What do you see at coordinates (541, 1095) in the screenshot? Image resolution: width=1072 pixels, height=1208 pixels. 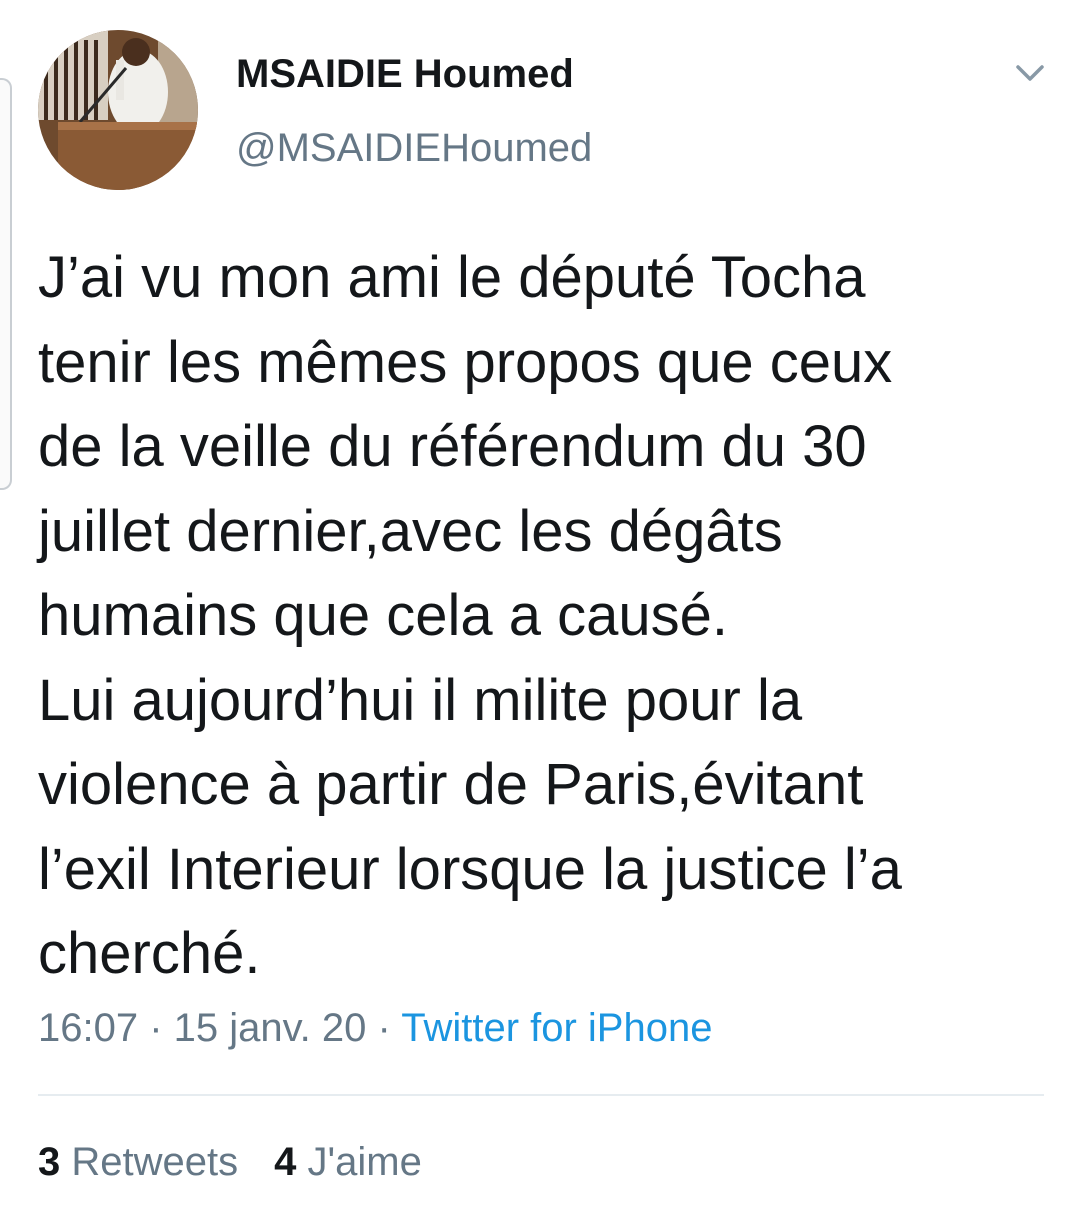 I see `divider` at bounding box center [541, 1095].